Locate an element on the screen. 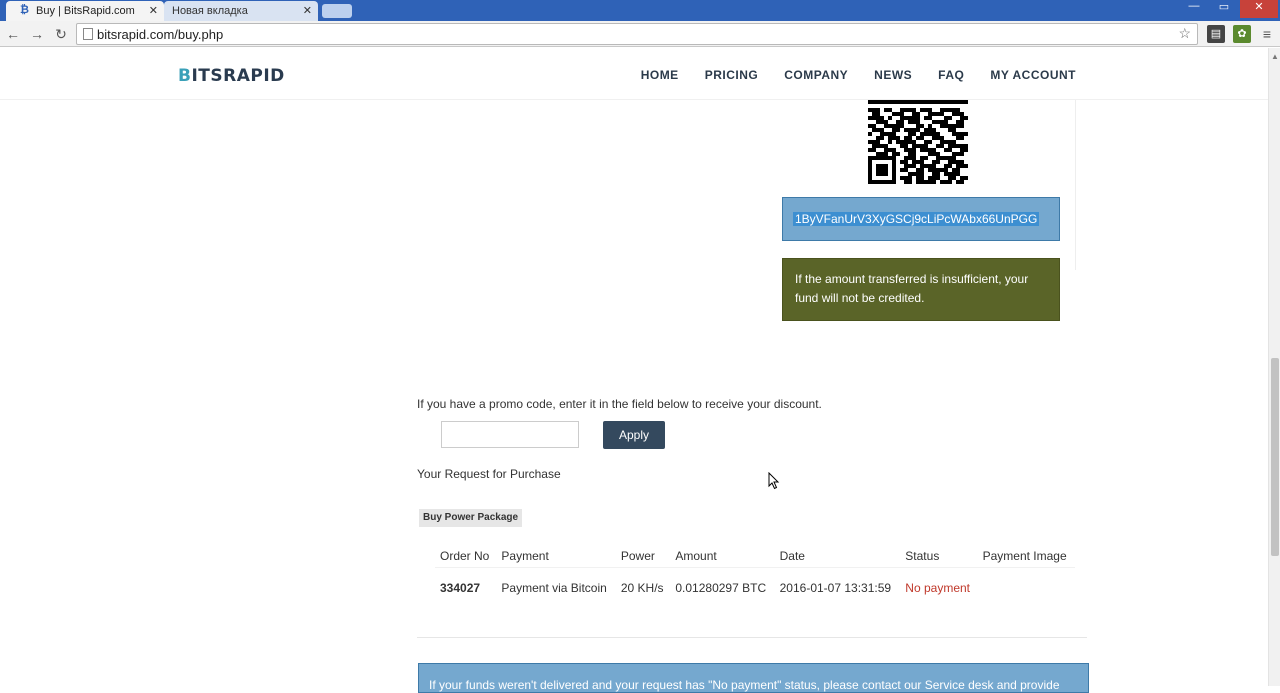 The height and width of the screenshot is (693, 1280). nav-news: NEWS is located at coordinates (893, 75).